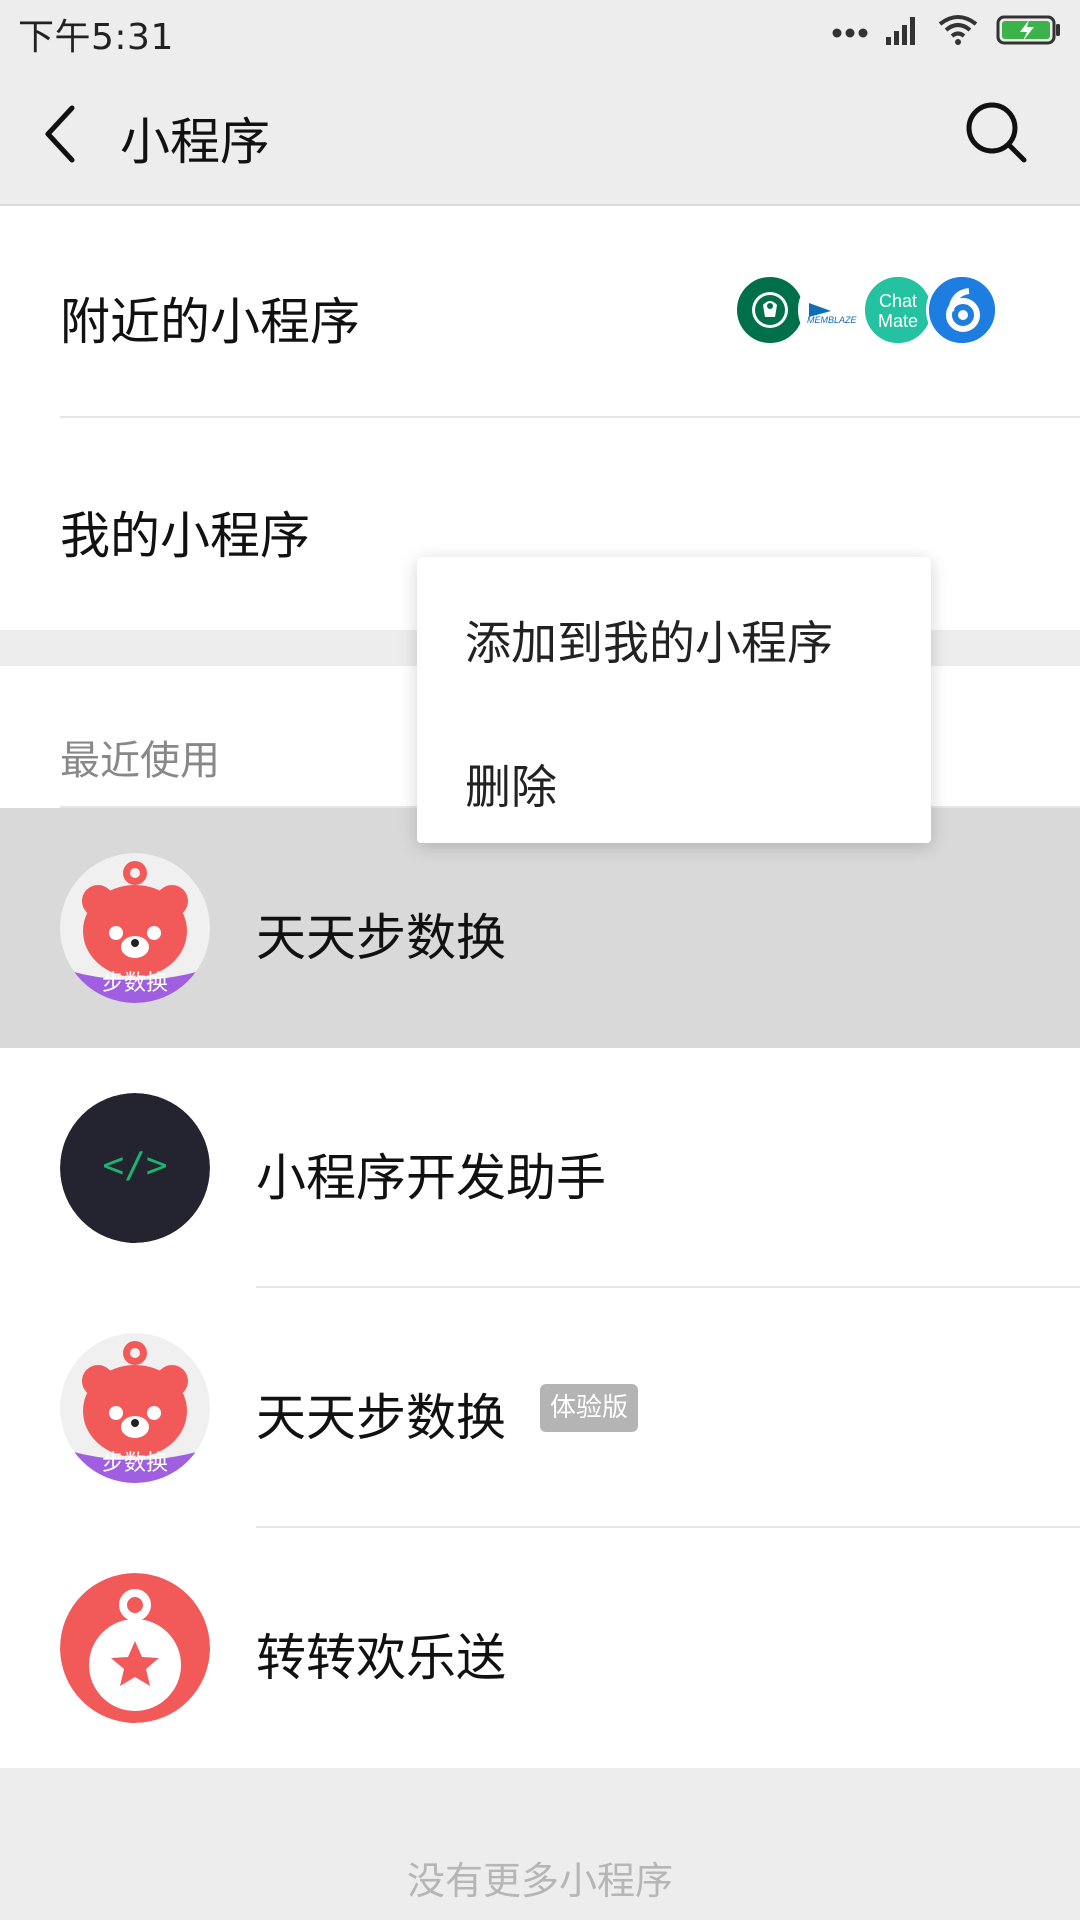  I want to click on app-header: 小程序, so click(540, 134).